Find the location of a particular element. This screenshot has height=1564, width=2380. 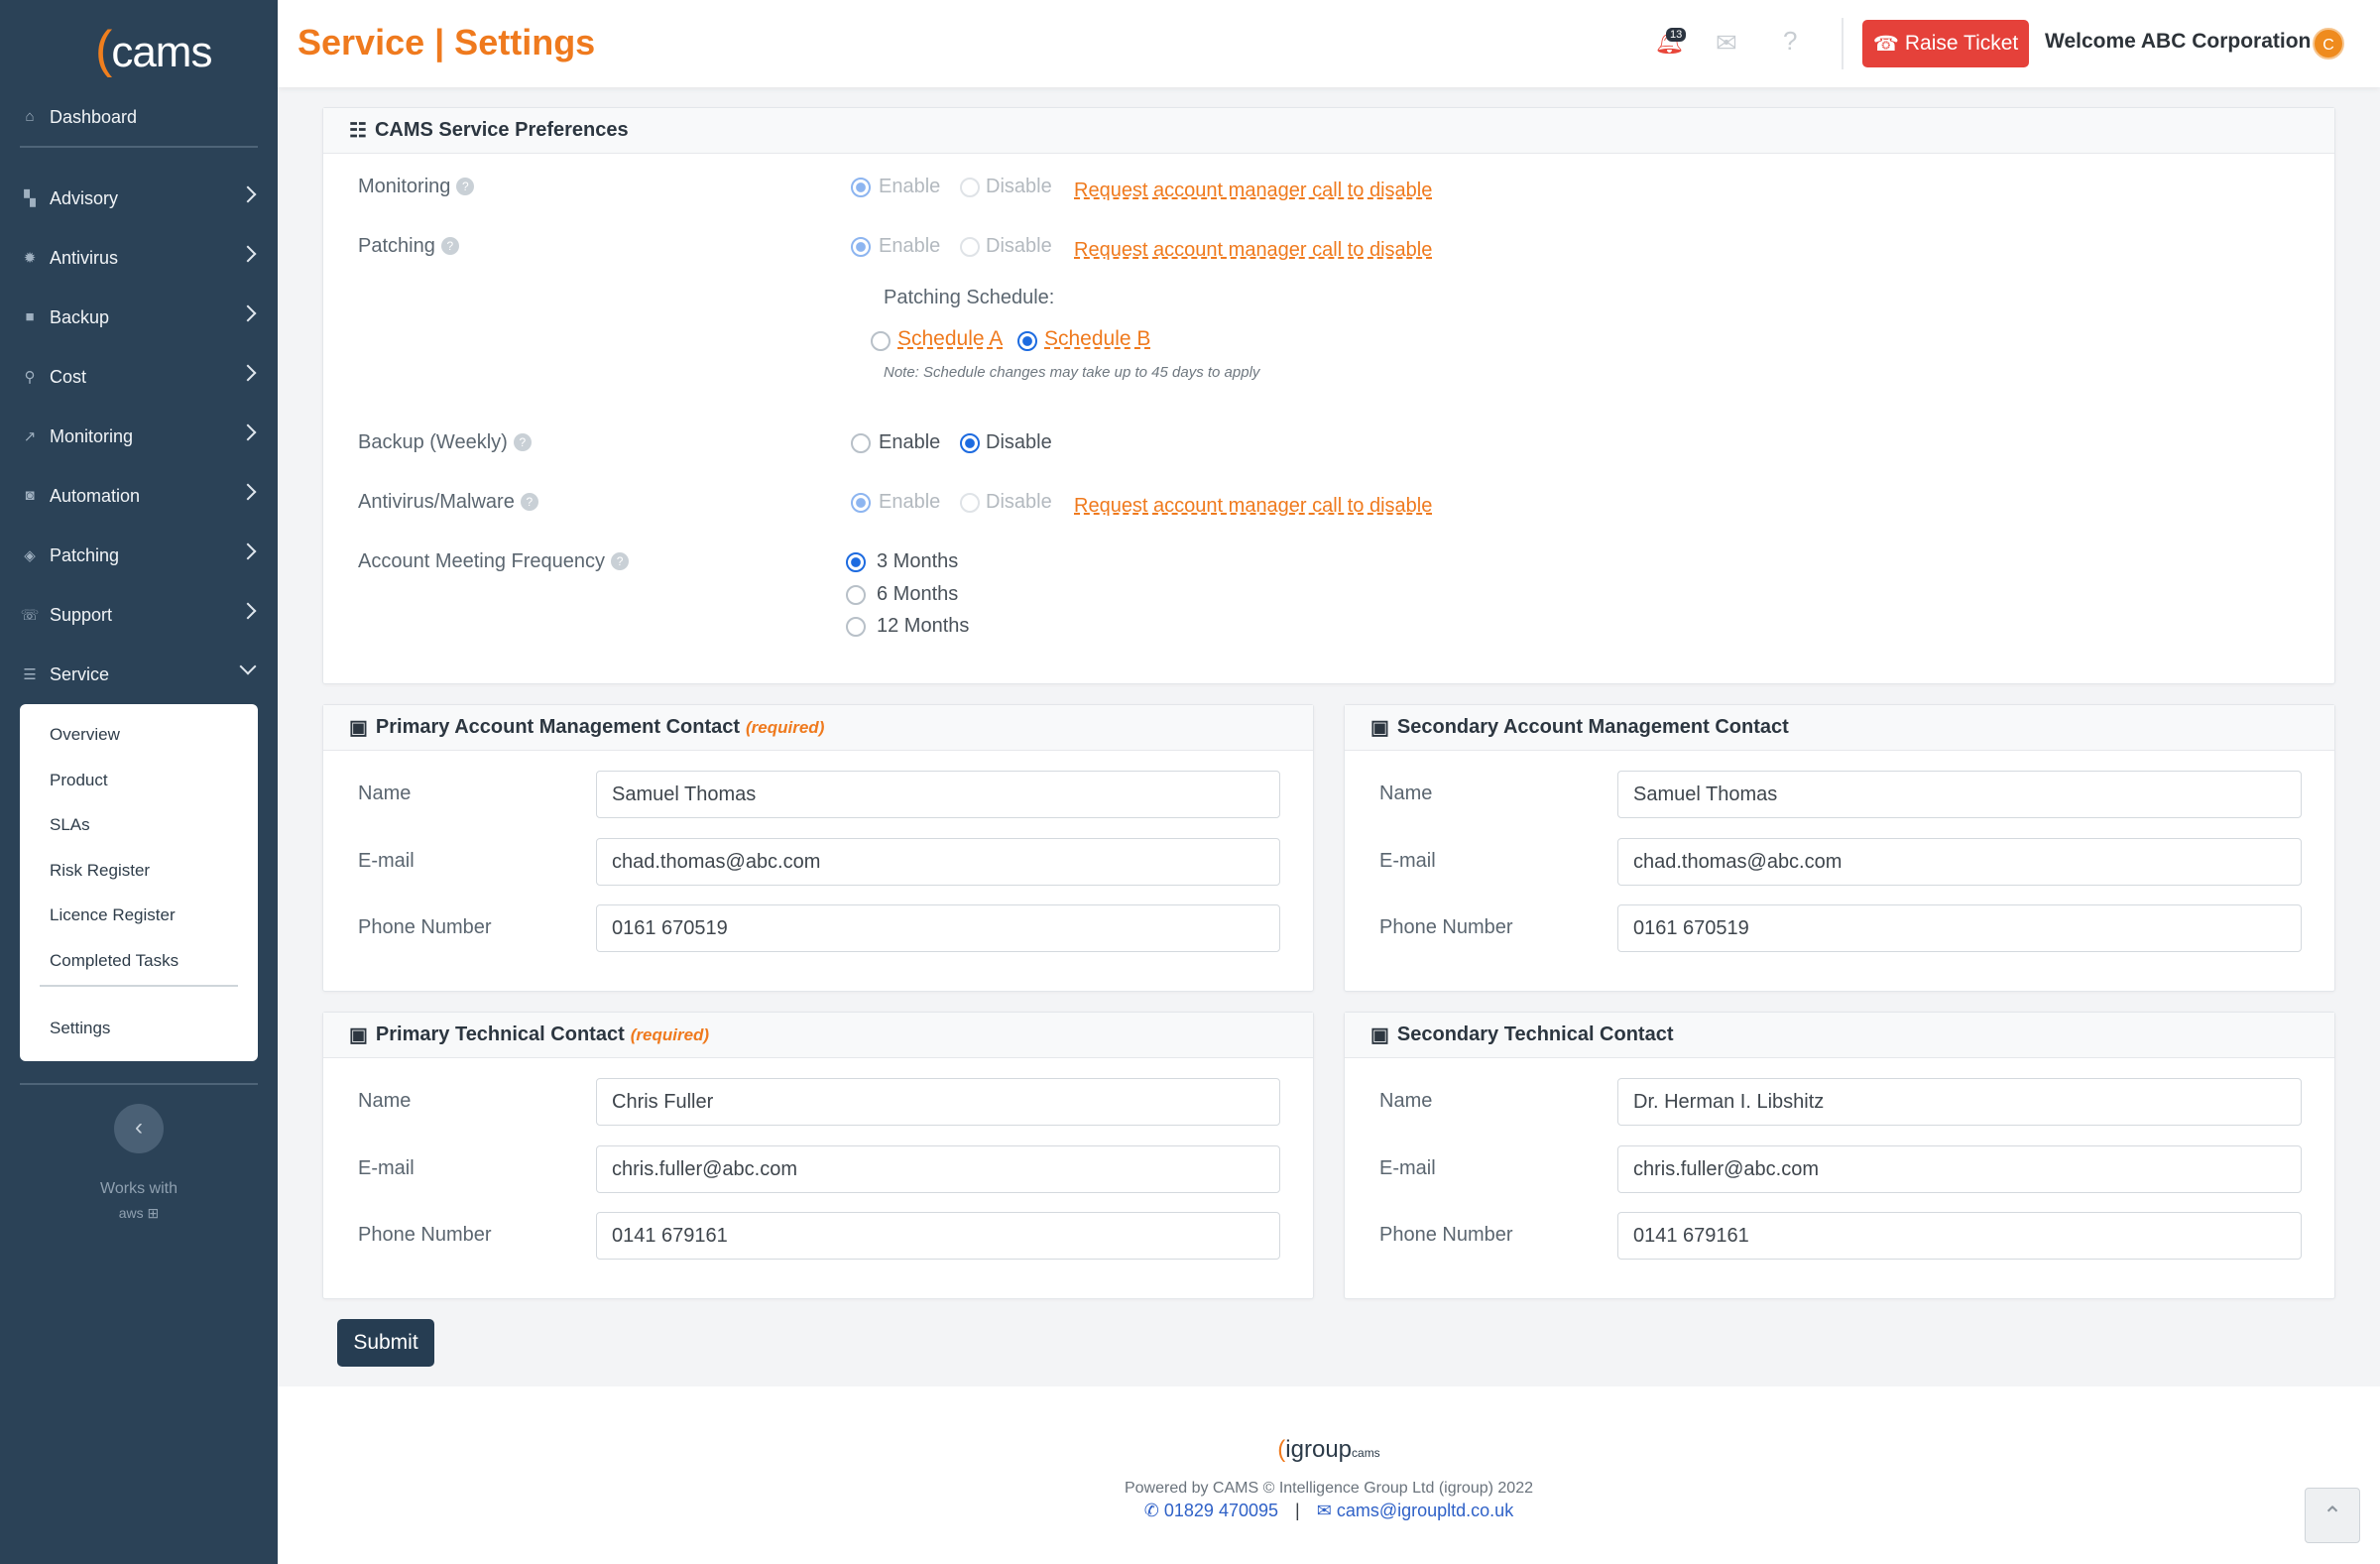

backup-disable-label: Disable is located at coordinates (1019, 442).